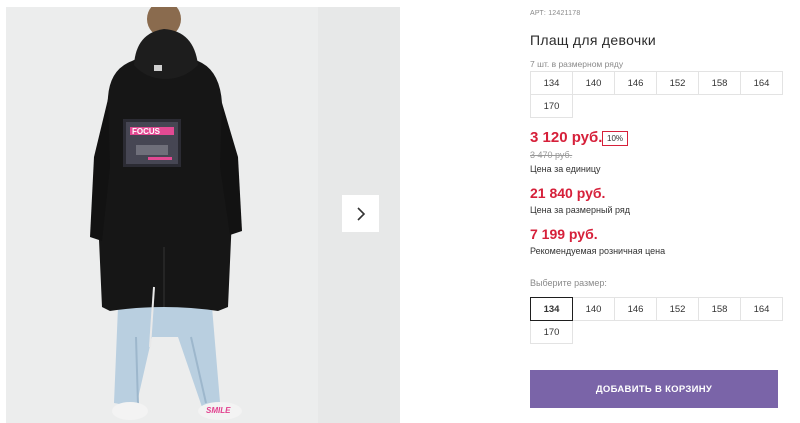 This screenshot has width=800, height=423. What do you see at coordinates (593, 309) in the screenshot?
I see `size-option-140: 140` at bounding box center [593, 309].